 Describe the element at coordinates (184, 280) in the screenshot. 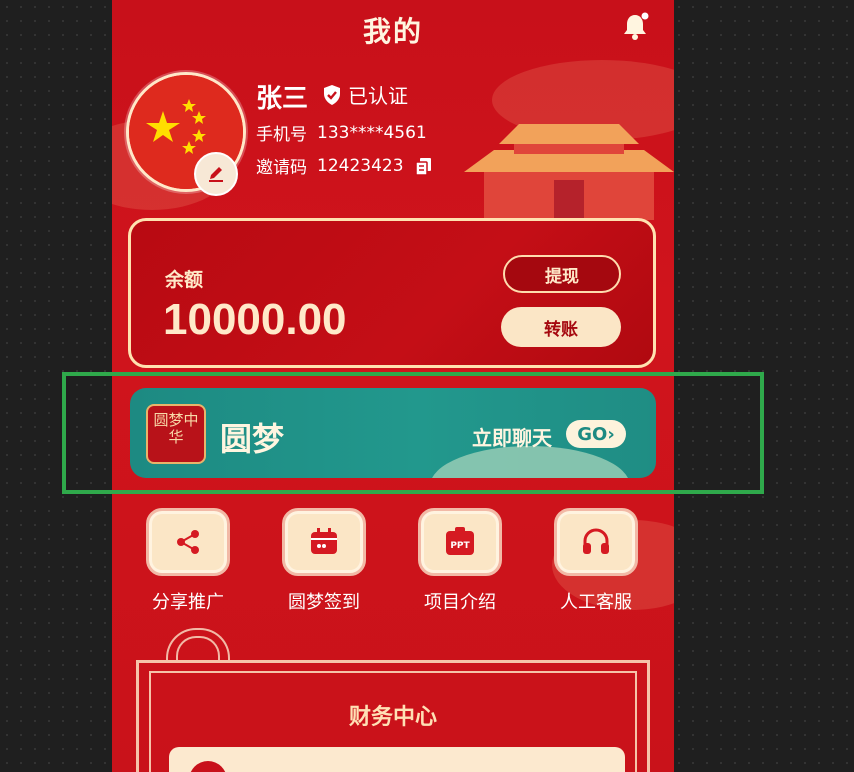

I see `balance-label: 余额` at that location.